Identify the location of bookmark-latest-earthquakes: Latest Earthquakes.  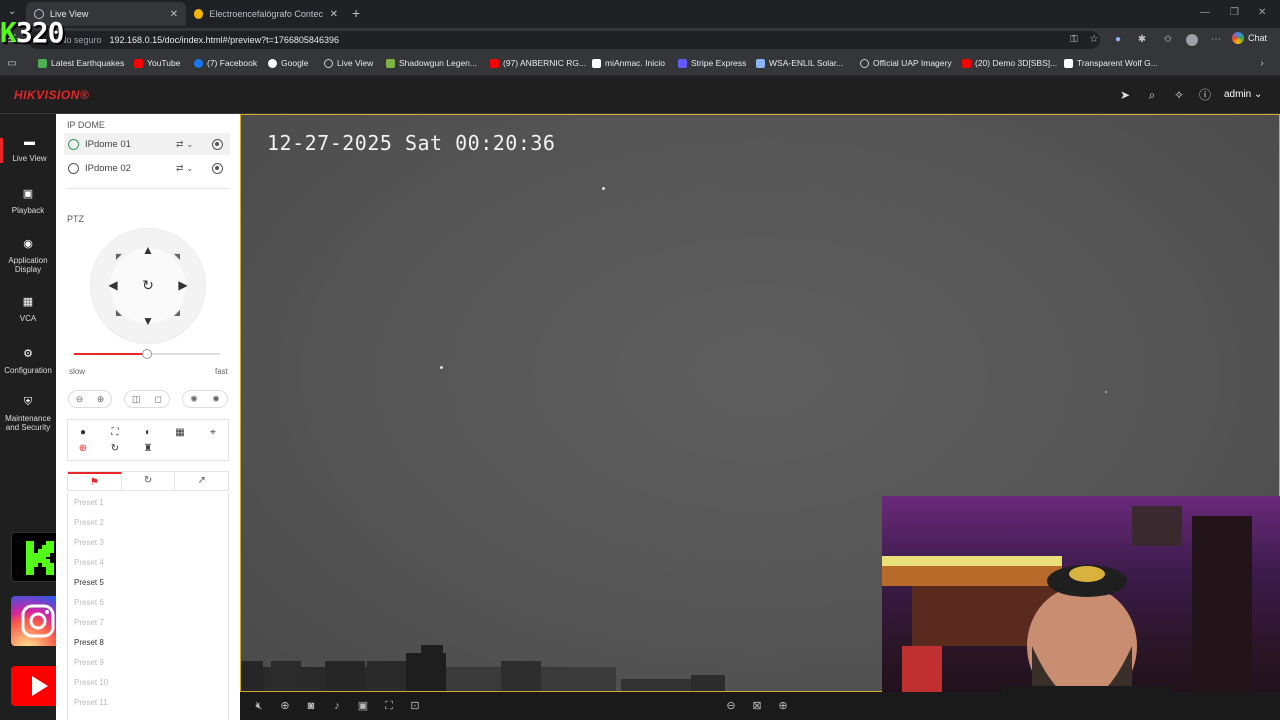
(81, 63).